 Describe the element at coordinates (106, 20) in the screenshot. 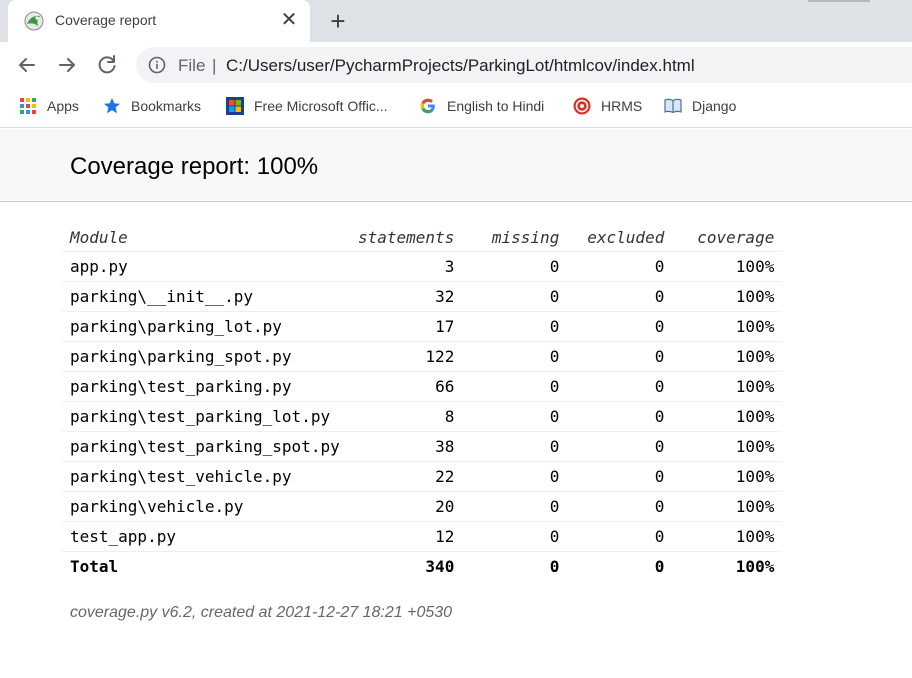

I see `tab-title: Coverage report` at that location.